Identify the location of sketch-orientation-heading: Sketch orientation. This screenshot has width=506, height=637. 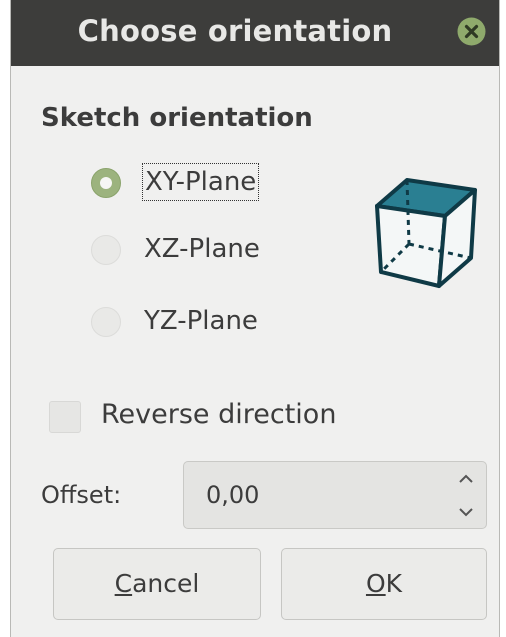
(177, 118).